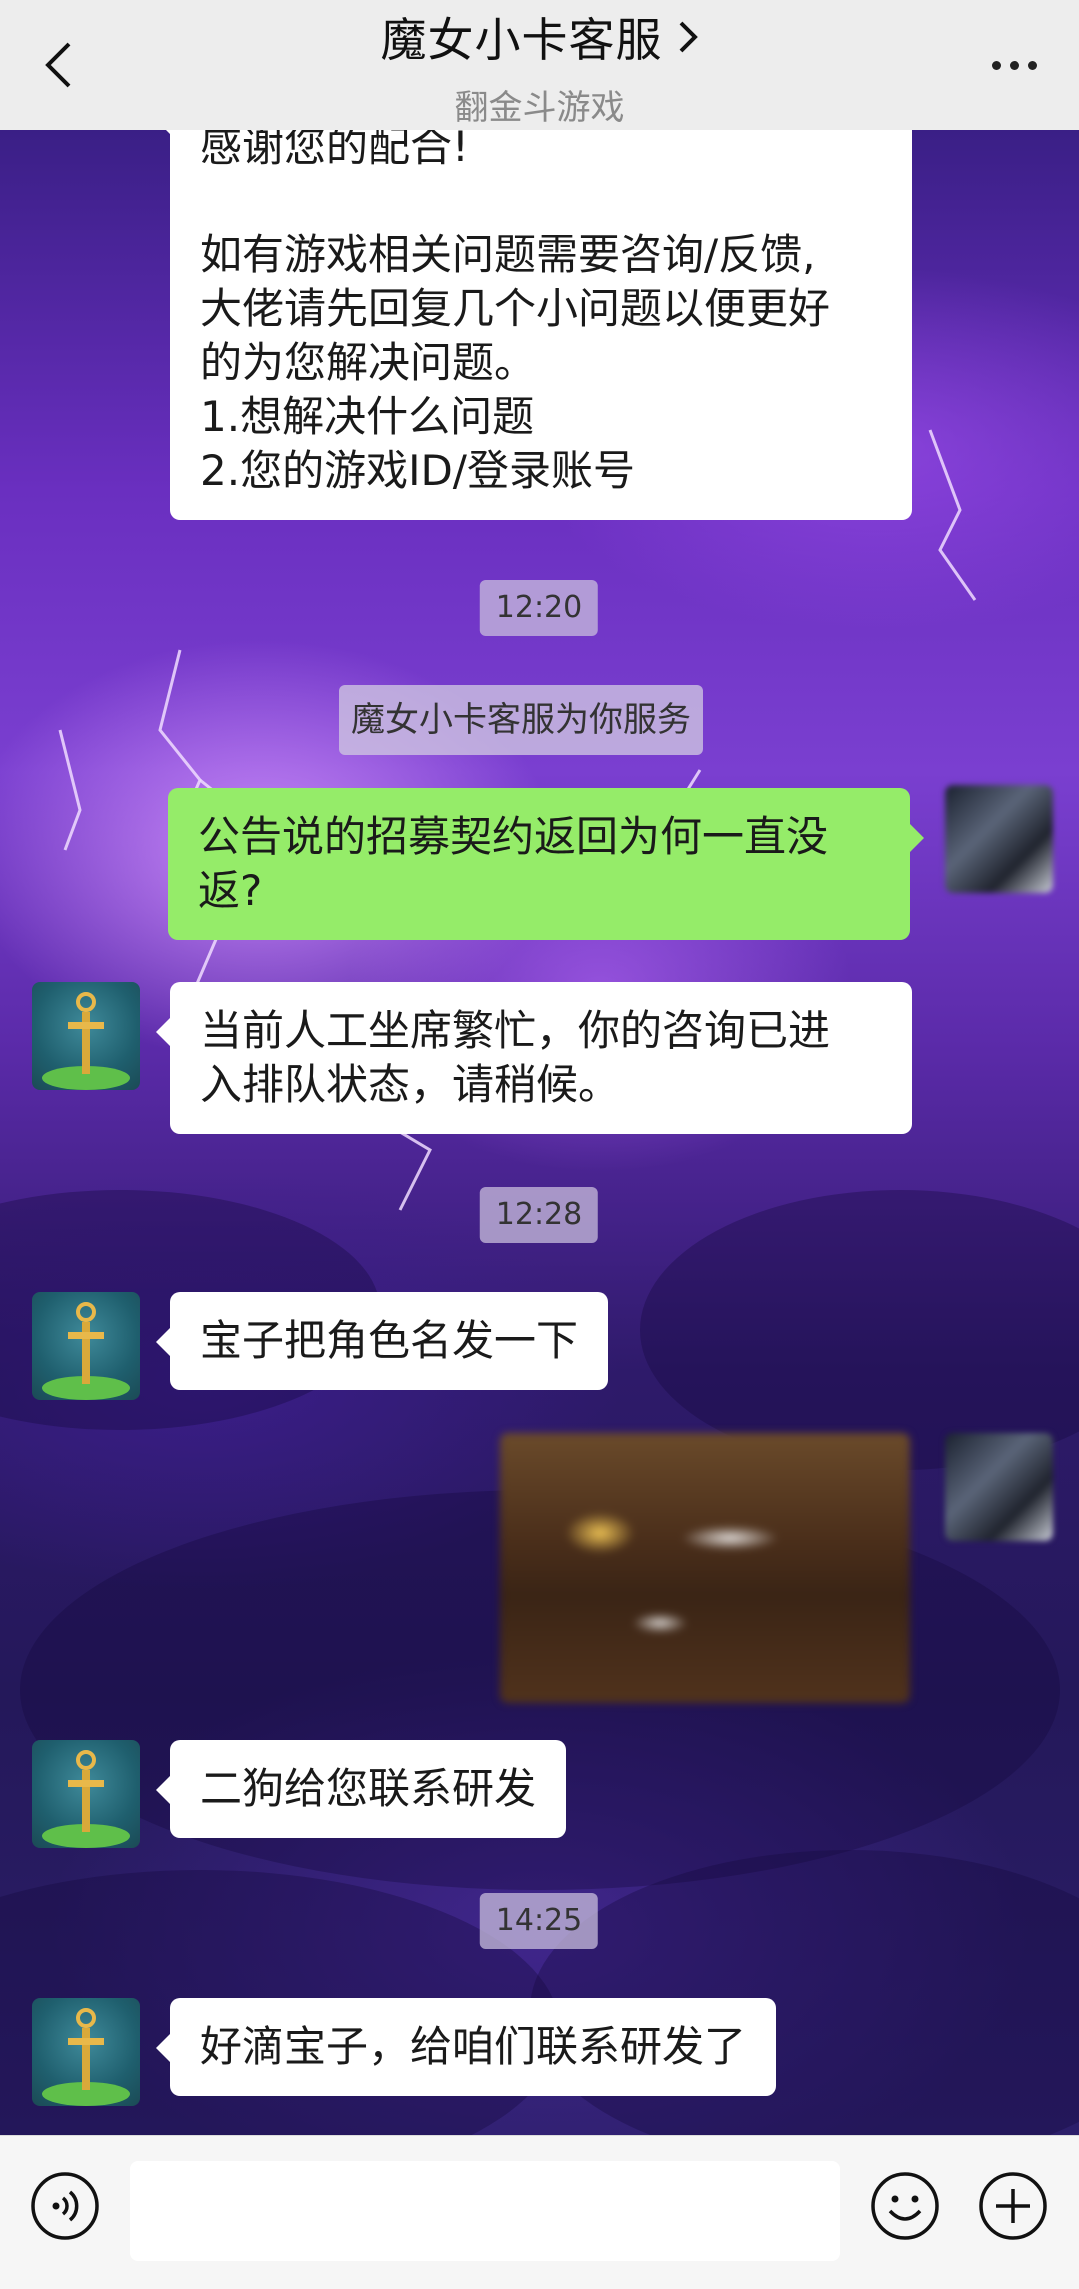  Describe the element at coordinates (473, 2046) in the screenshot. I see `message-line: 好滴宝子，给咱们联系研发了` at that location.